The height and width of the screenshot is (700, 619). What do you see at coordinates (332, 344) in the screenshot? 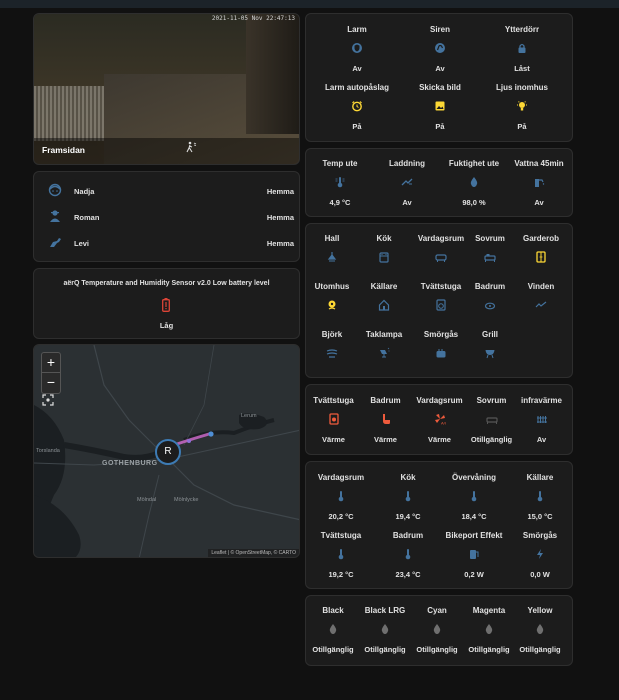
I see `light-entity: Björk` at bounding box center [332, 344].